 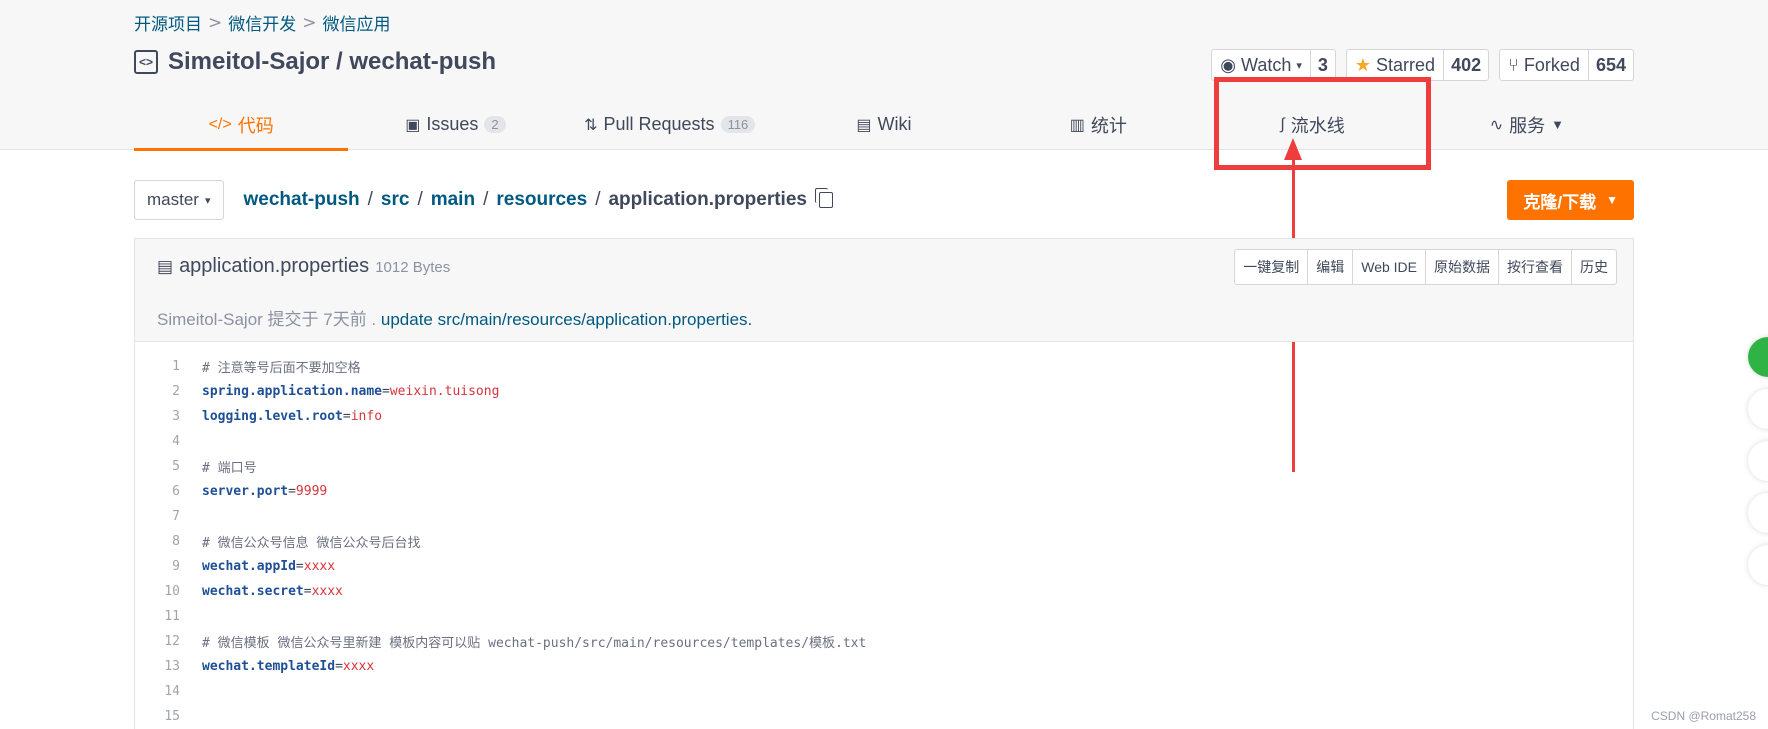 What do you see at coordinates (157, 516) in the screenshot?
I see `line-number: 7` at bounding box center [157, 516].